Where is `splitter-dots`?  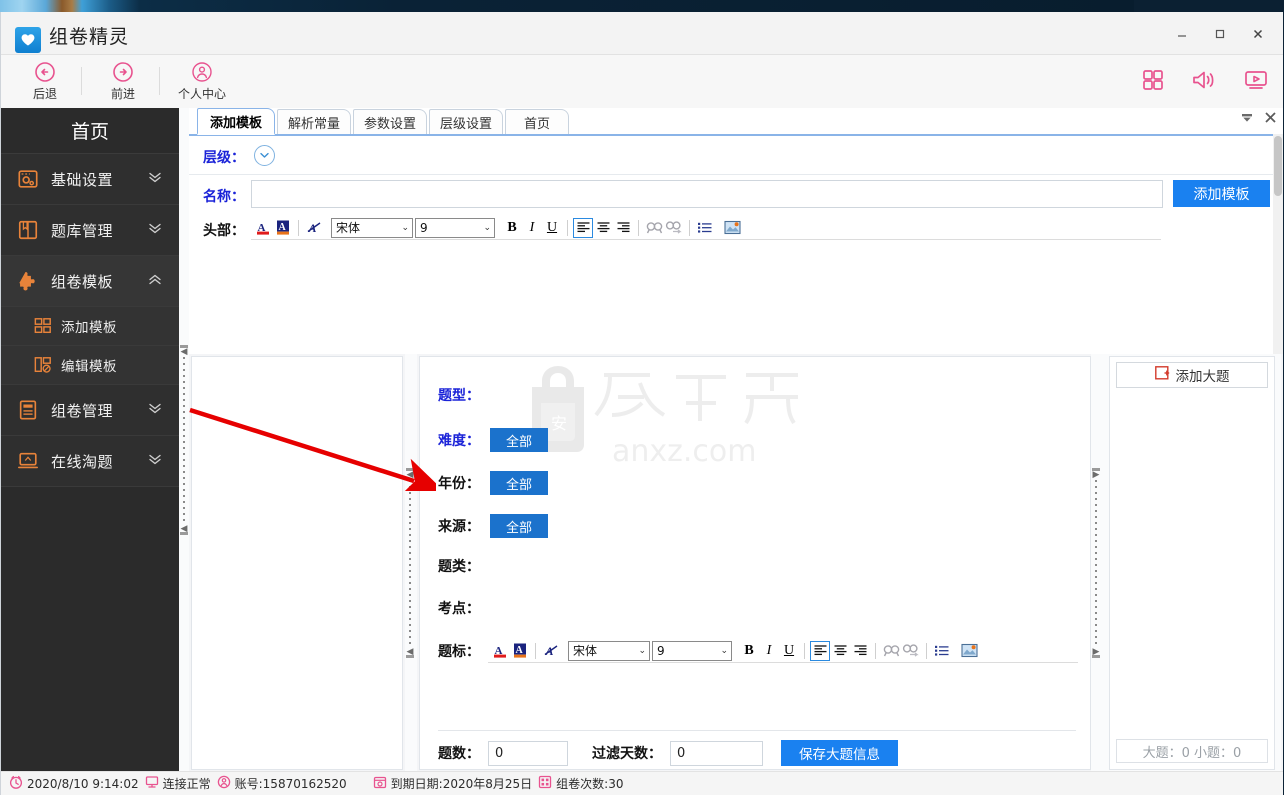 splitter-dots is located at coordinates (1096, 563).